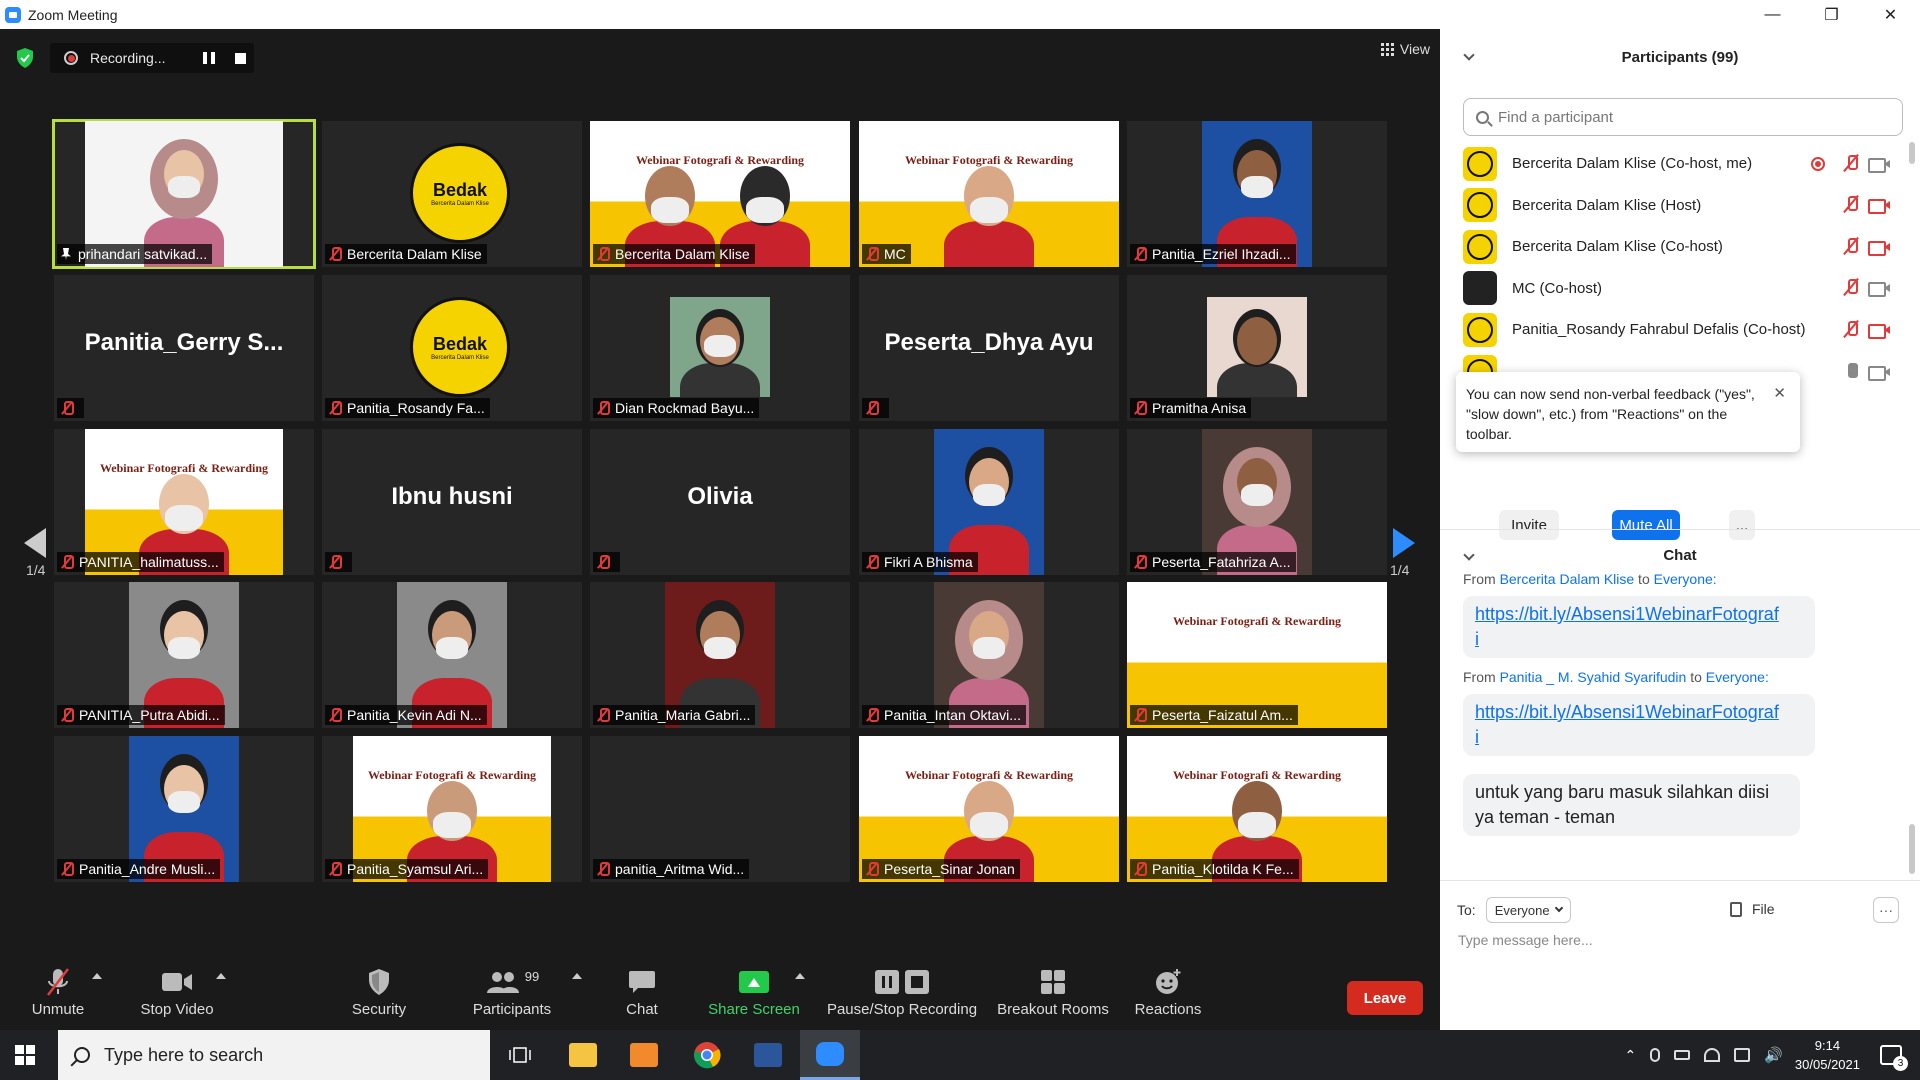  Describe the element at coordinates (532, 976) in the screenshot. I see `participants-count: 99` at that location.